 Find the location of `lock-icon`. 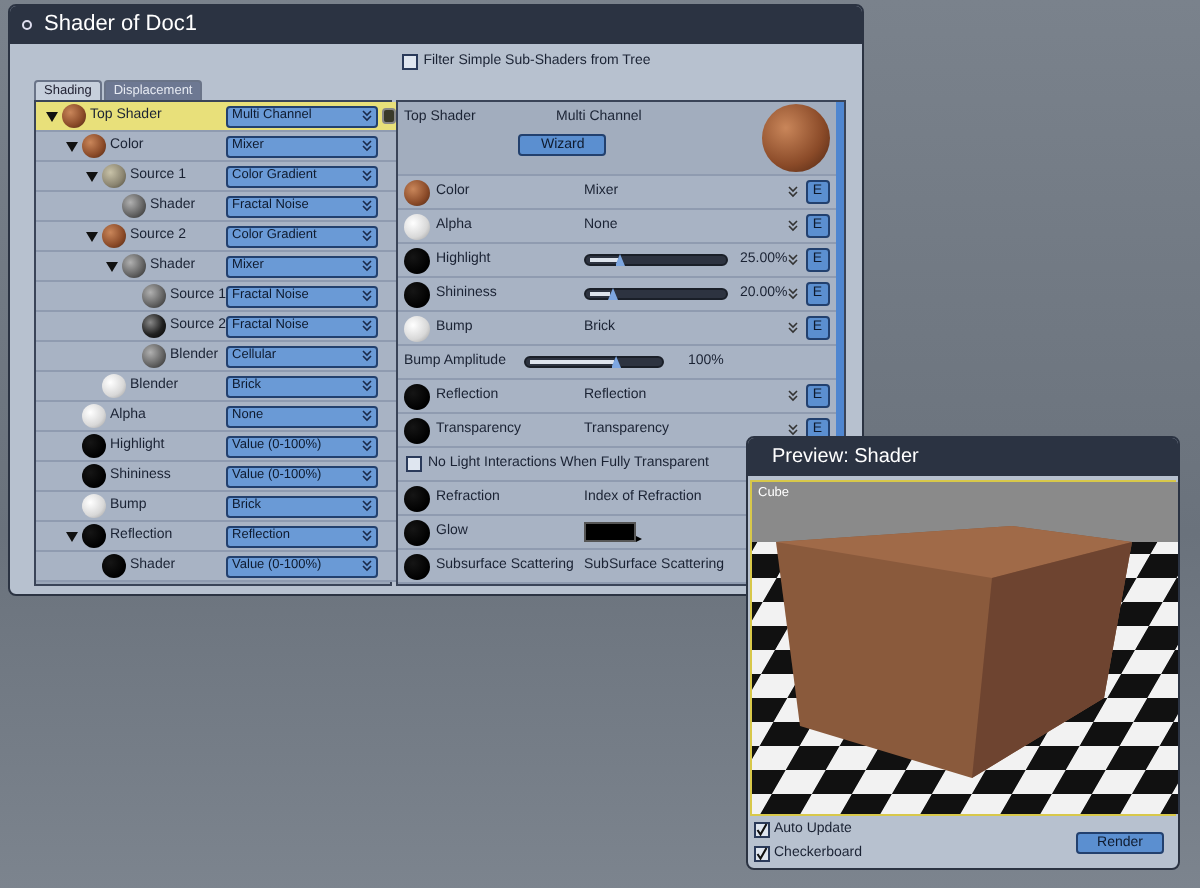

lock-icon is located at coordinates (389, 116).